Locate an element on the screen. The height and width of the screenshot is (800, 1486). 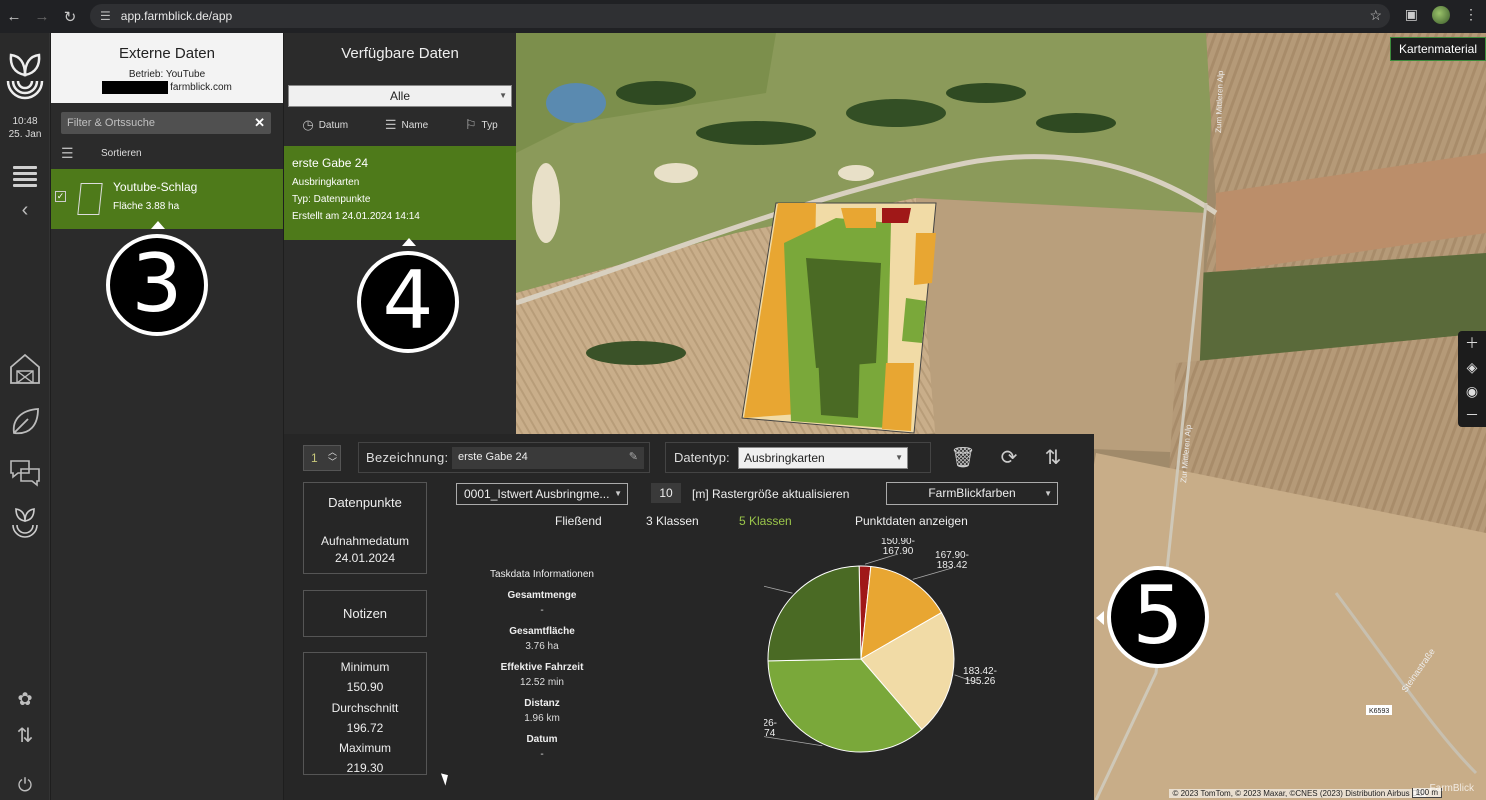
pie-label: 150.90-167.90 is located at coordinates (898, 547).